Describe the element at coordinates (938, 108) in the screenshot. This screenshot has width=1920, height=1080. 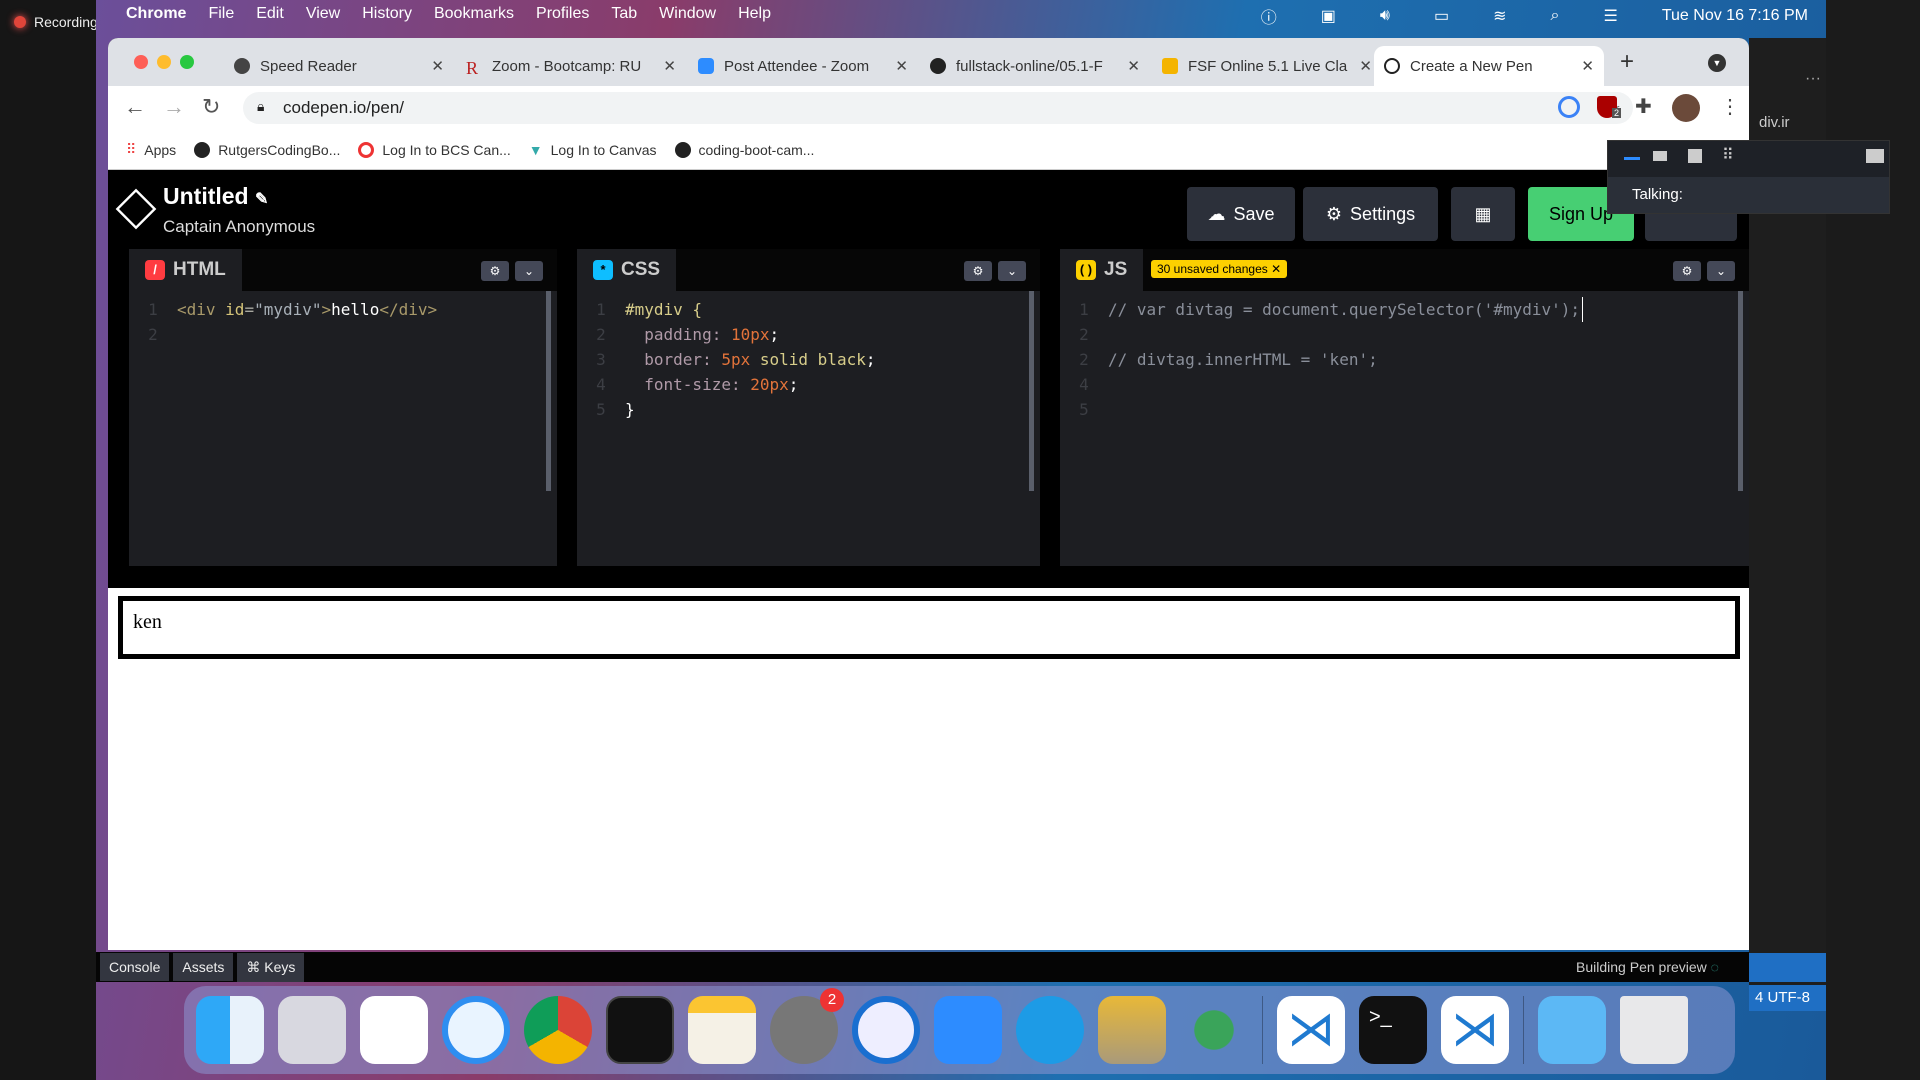
I see `address-bar: 🔒︎codepen.io/pen/☆` at that location.